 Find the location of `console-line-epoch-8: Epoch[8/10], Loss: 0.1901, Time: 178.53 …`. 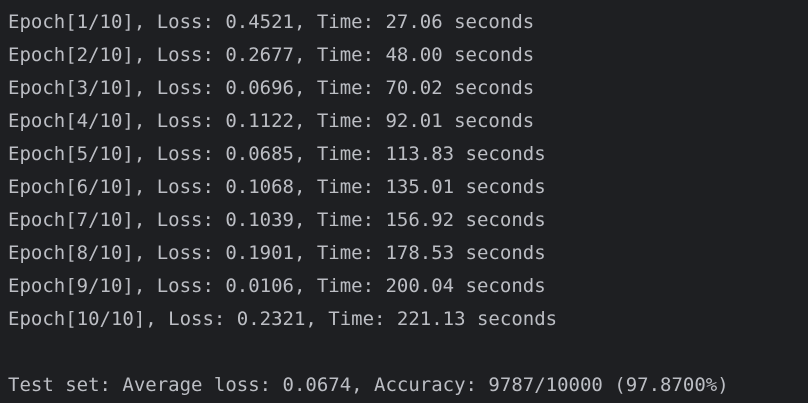

console-line-epoch-8: Epoch[8/10], Loss: 0.1901, Time: 178.53 … is located at coordinates (277, 253).